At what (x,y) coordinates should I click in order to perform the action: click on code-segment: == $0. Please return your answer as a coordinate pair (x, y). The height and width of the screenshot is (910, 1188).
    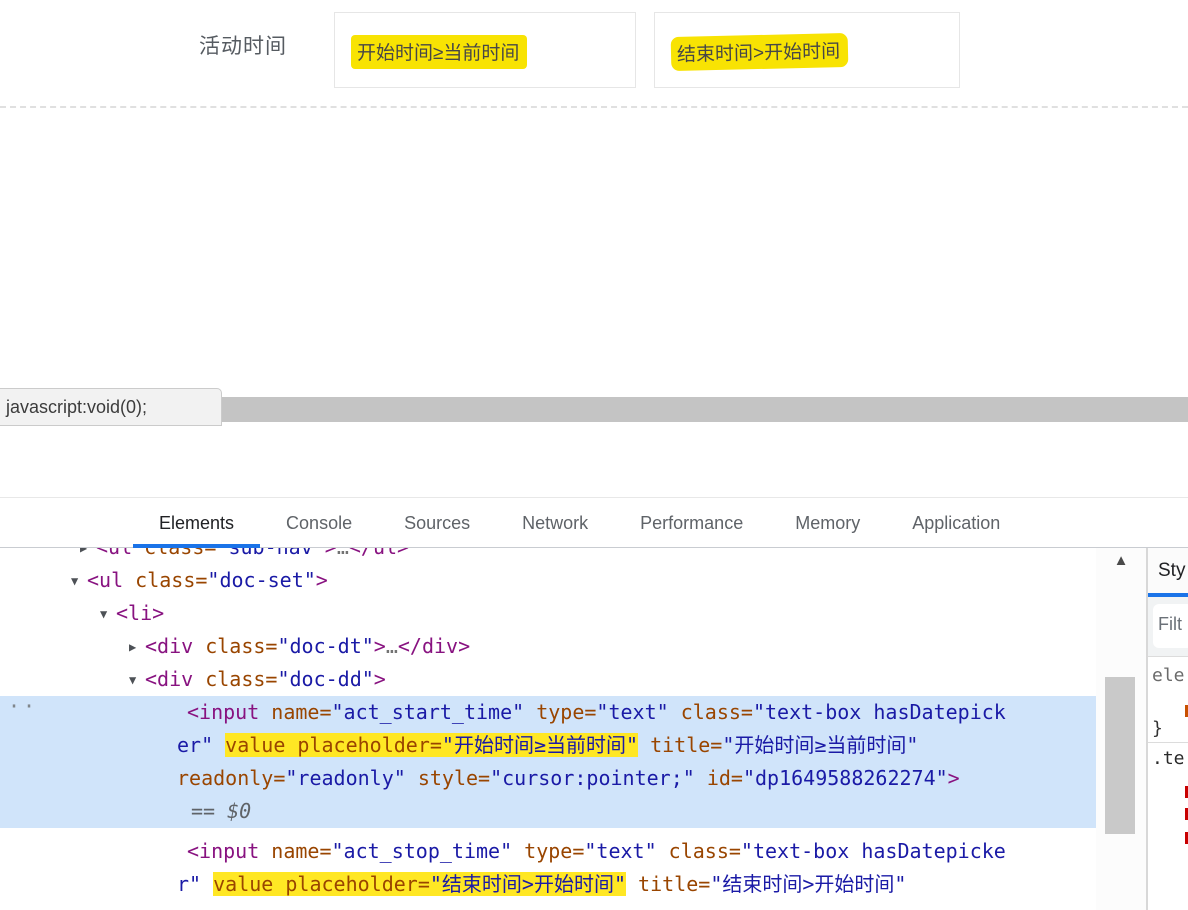
    Looking at the image, I should click on (221, 811).